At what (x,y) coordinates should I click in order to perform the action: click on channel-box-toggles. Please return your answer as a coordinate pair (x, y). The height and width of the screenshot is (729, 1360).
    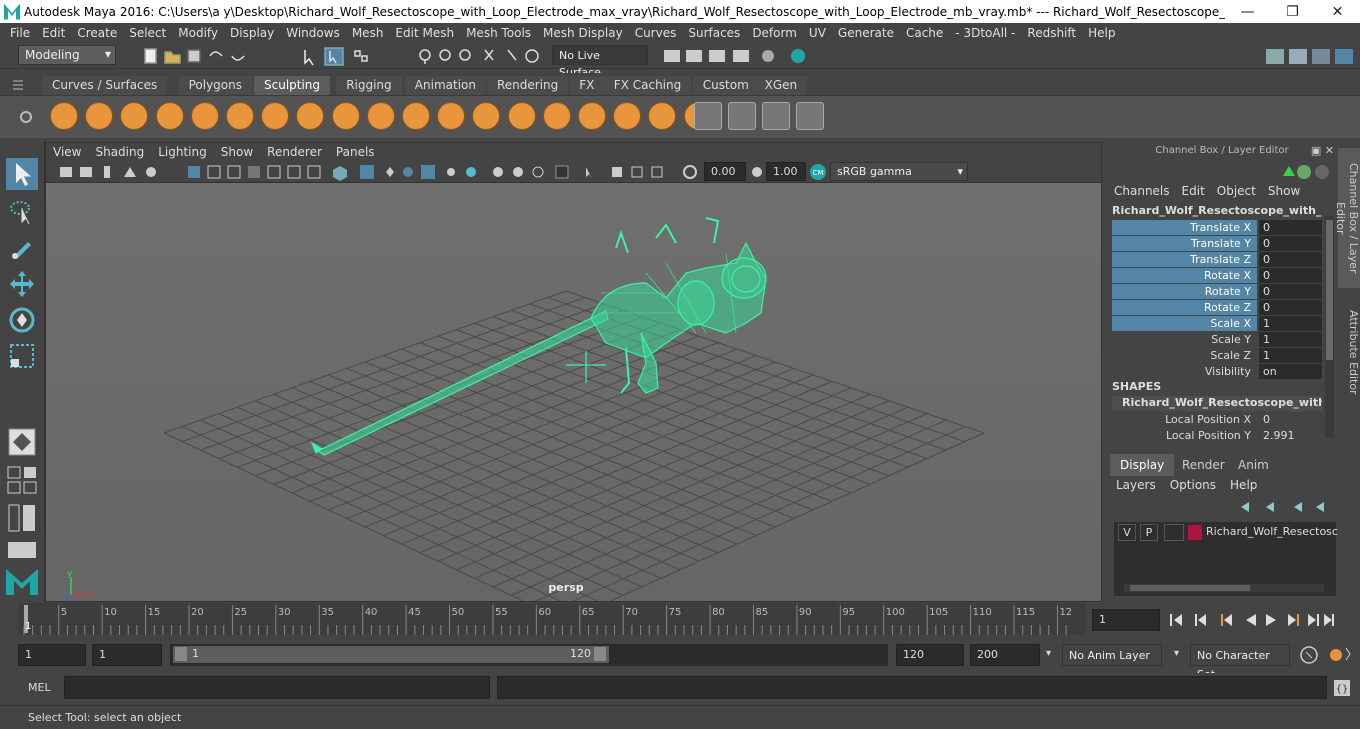
    Looking at the image, I should click on (1304, 172).